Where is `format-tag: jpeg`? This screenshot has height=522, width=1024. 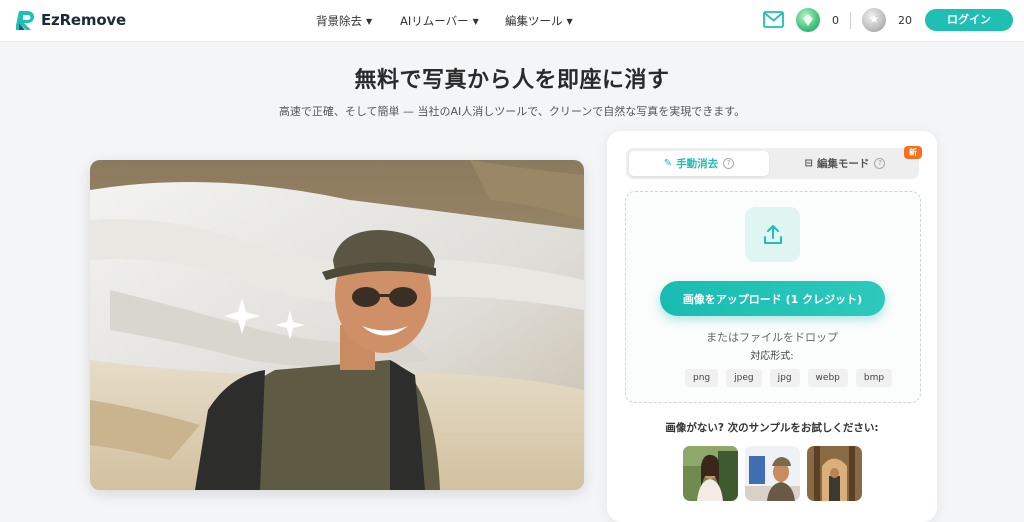
format-tag: jpeg is located at coordinates (744, 378).